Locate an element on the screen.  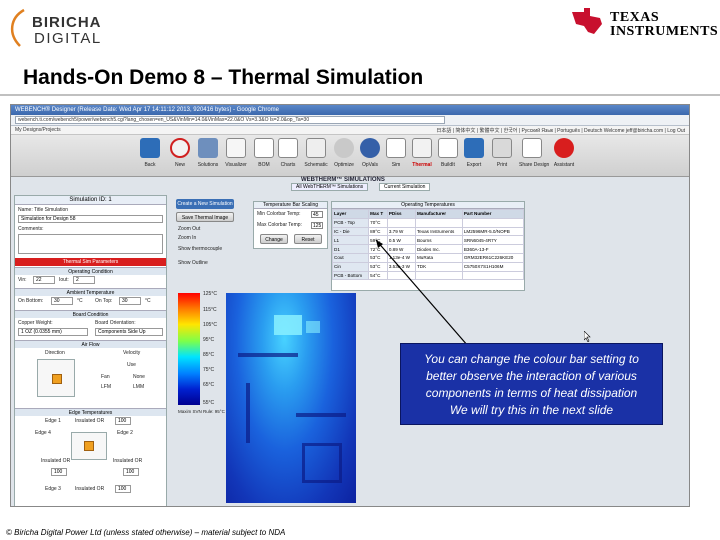
temps-cell: 72°C is located at coordinates (378, 249).